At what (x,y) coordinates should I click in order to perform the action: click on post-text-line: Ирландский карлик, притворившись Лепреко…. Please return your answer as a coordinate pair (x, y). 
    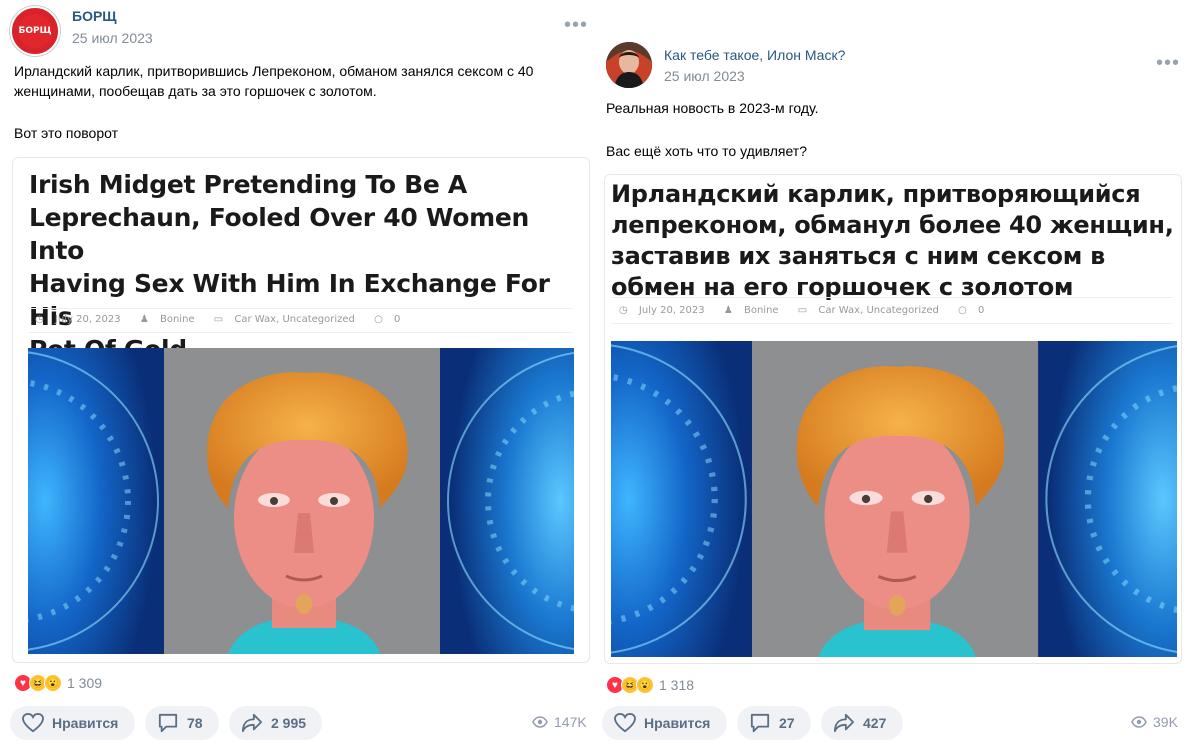
    Looking at the image, I should click on (274, 71).